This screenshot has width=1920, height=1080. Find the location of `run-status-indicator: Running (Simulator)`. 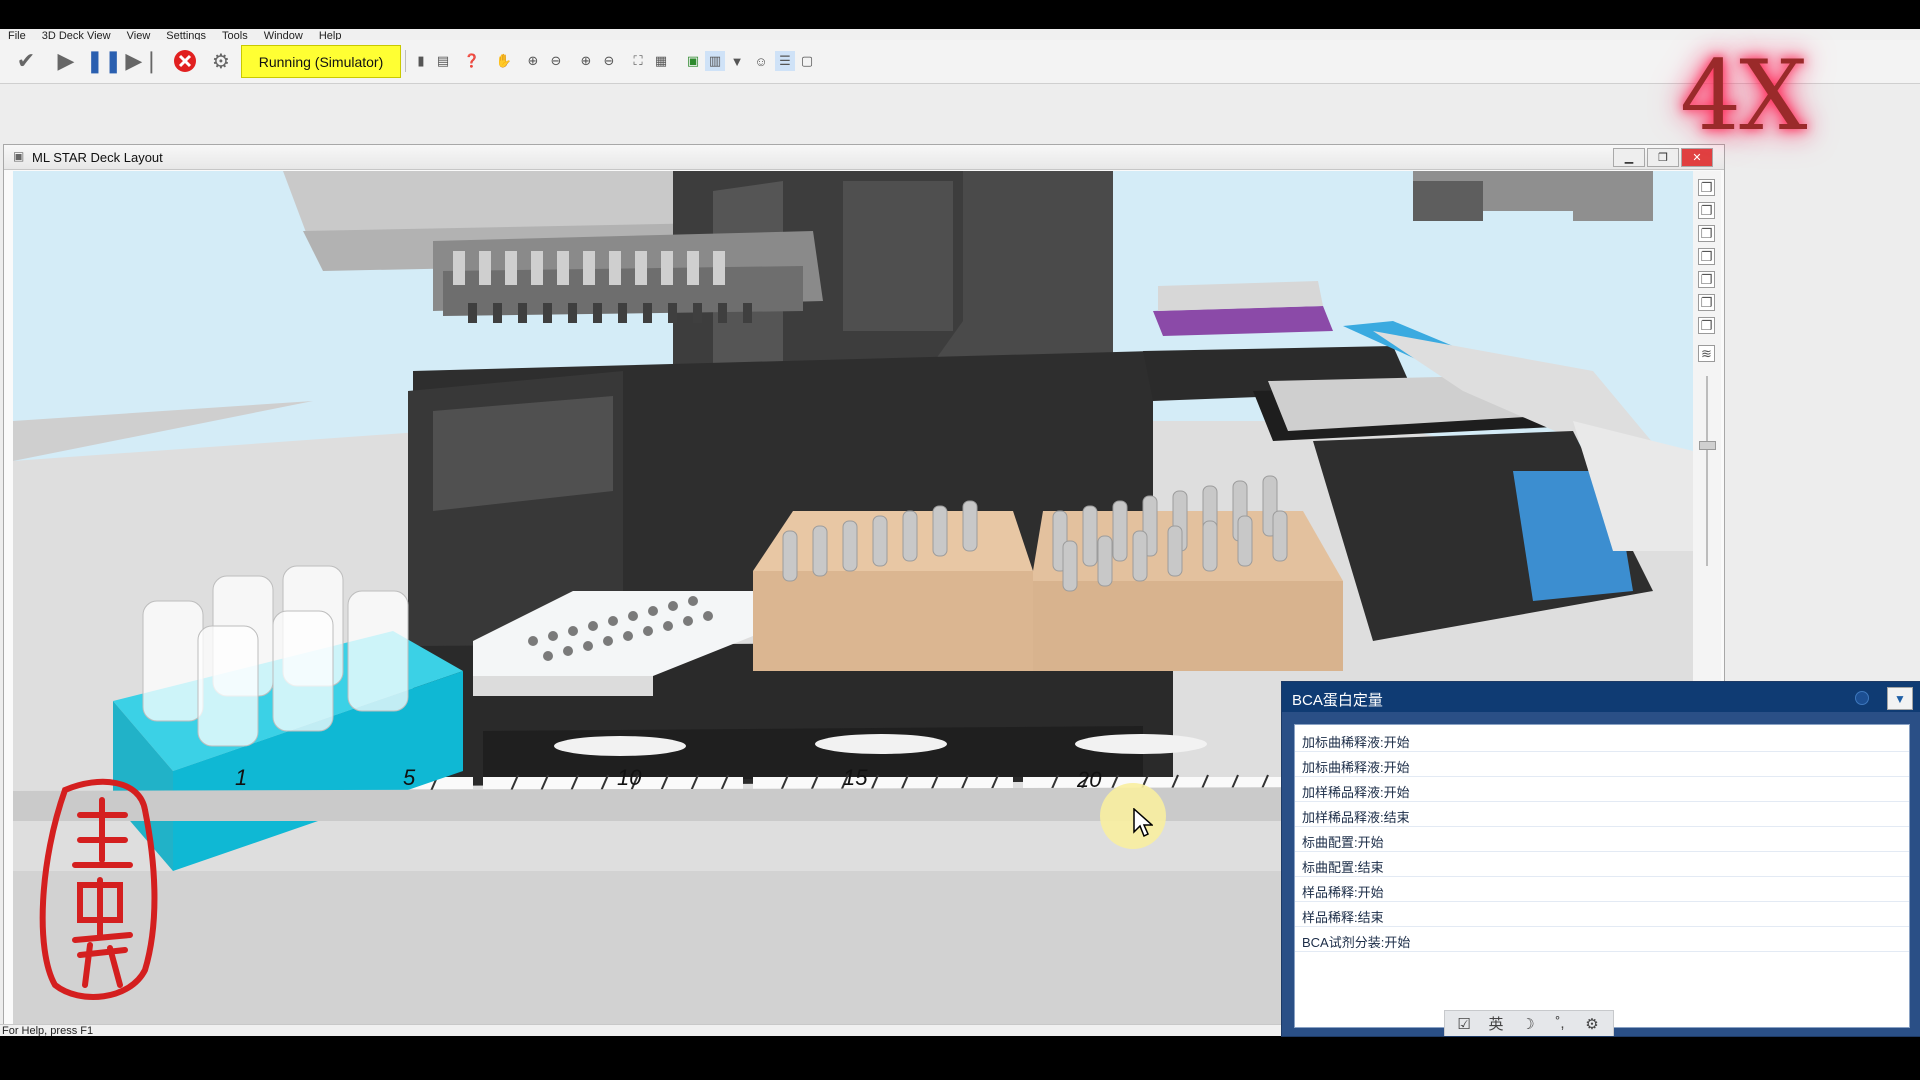

run-status-indicator: Running (Simulator) is located at coordinates (321, 61).